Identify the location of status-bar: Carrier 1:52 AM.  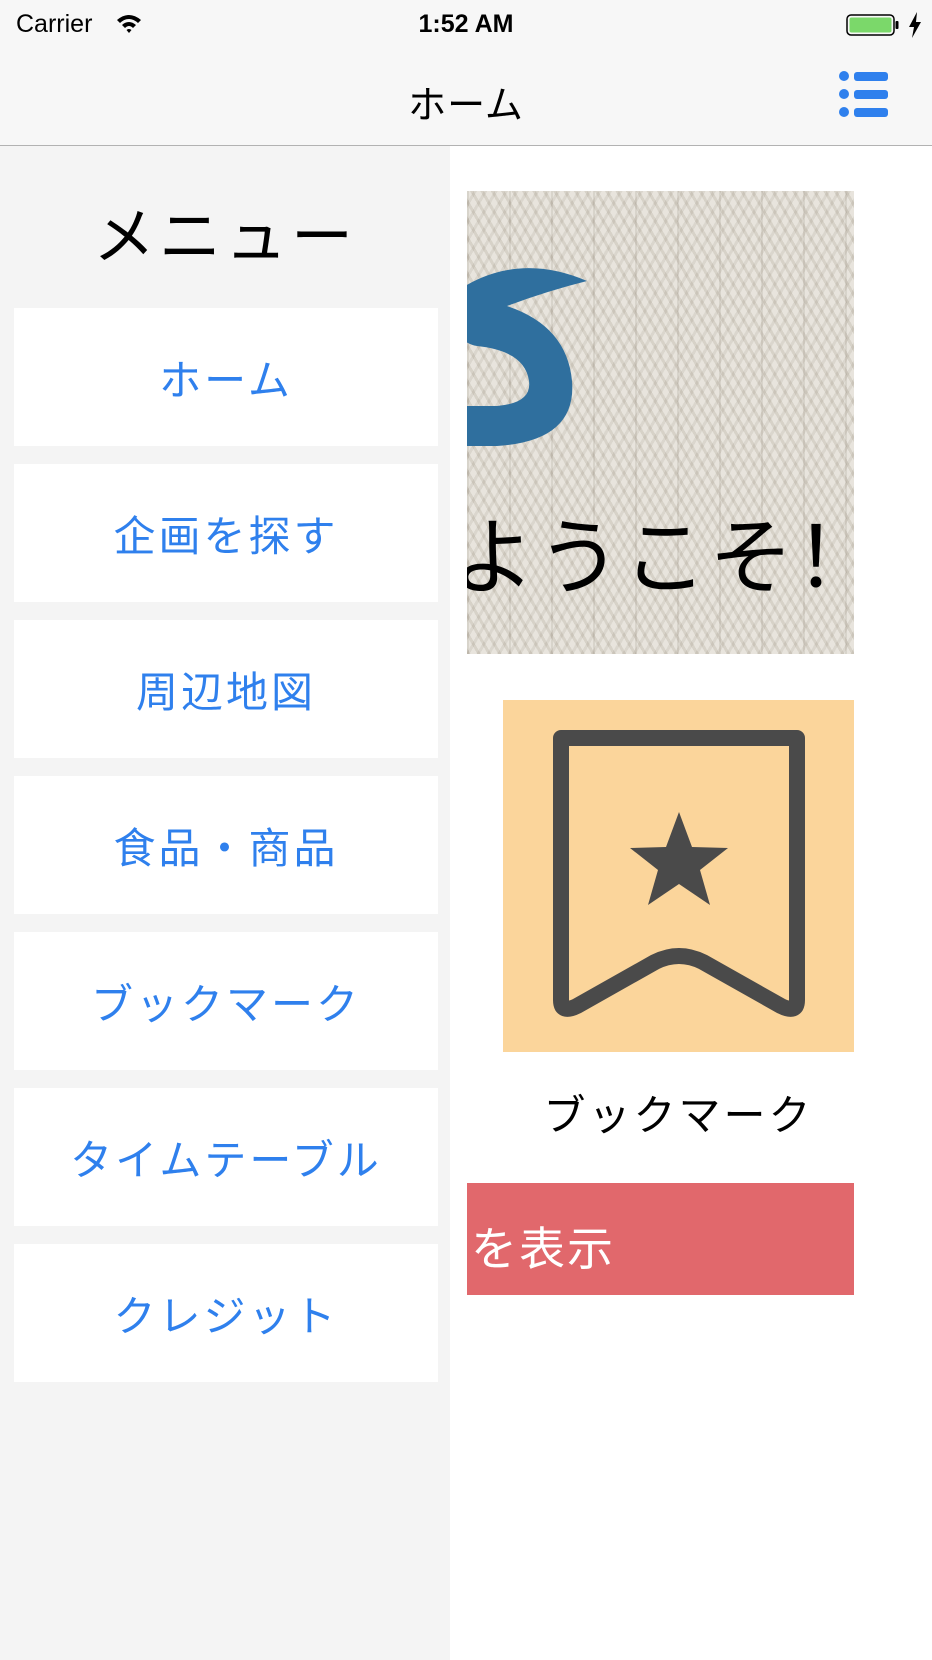
(466, 25).